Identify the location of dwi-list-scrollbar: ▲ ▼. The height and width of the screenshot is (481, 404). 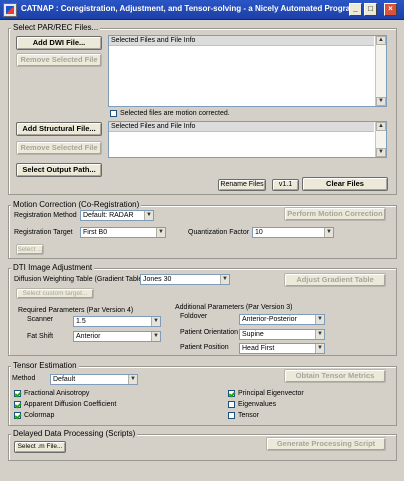
(380, 71).